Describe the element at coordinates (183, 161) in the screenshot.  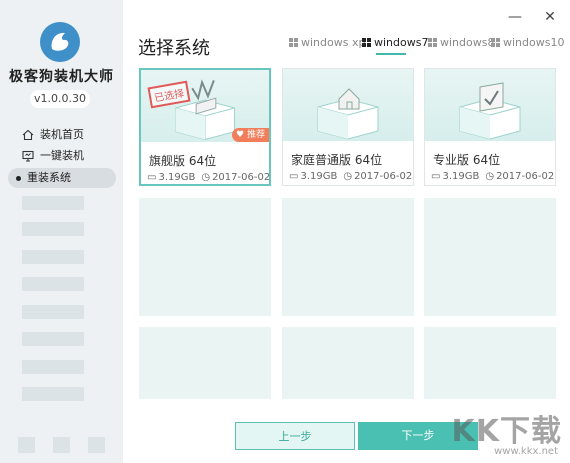
I see `card-title: 旗舰版 64位` at that location.